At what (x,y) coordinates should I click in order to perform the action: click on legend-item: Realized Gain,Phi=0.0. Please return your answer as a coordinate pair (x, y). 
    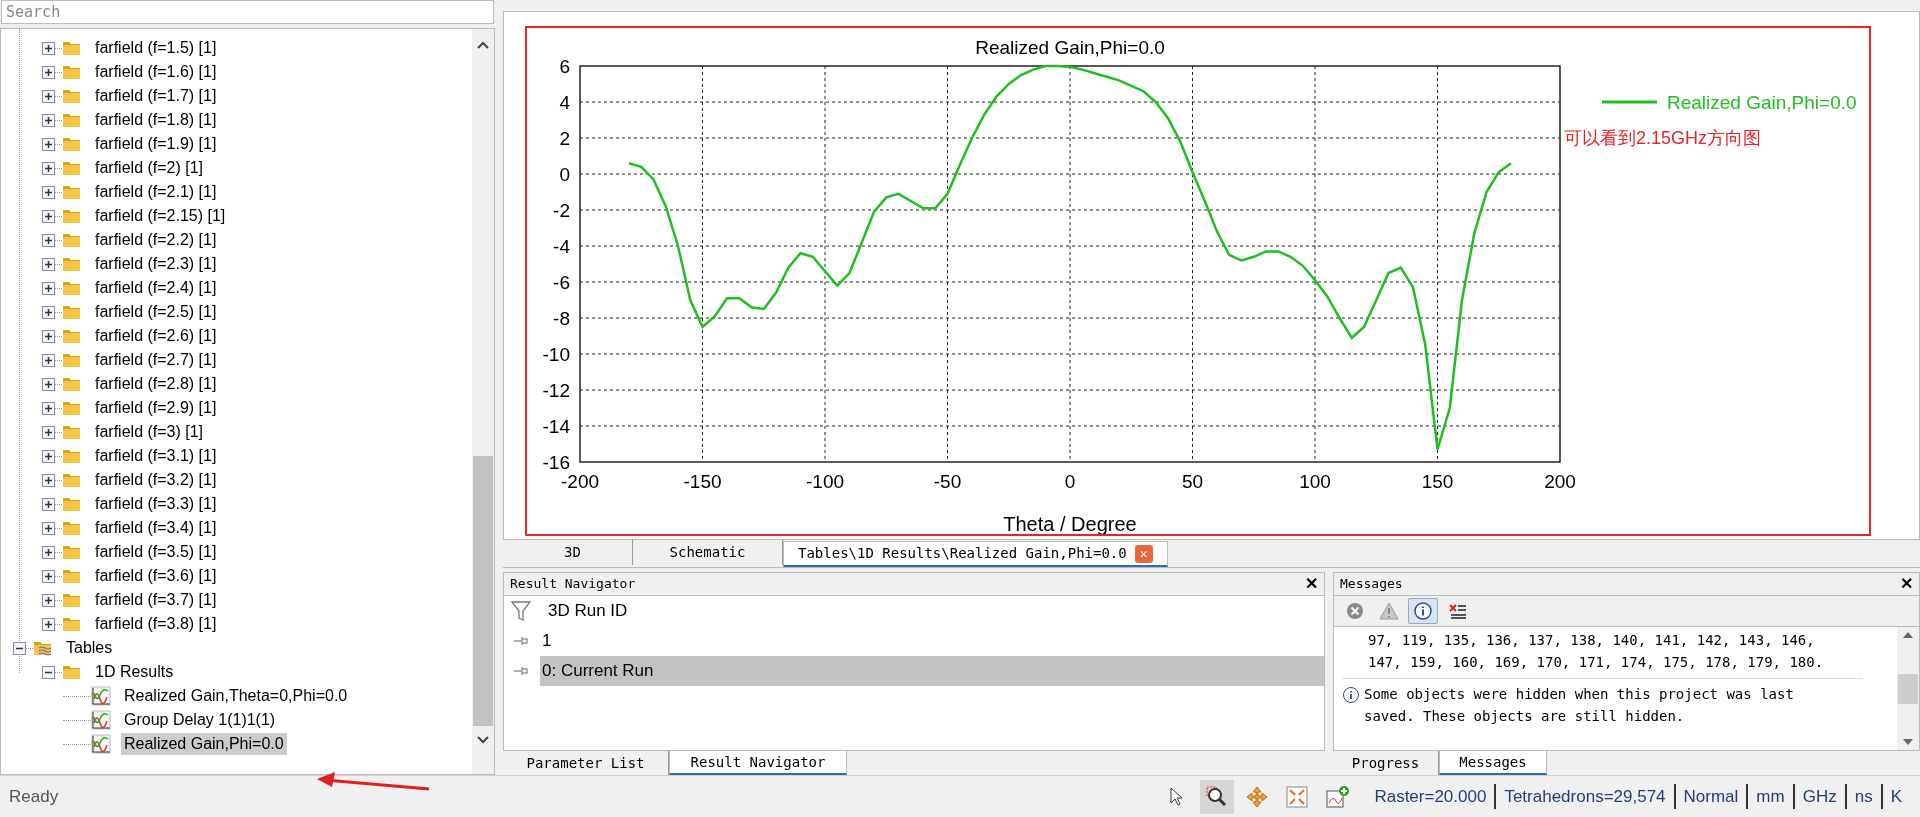
    Looking at the image, I should click on (1729, 102).